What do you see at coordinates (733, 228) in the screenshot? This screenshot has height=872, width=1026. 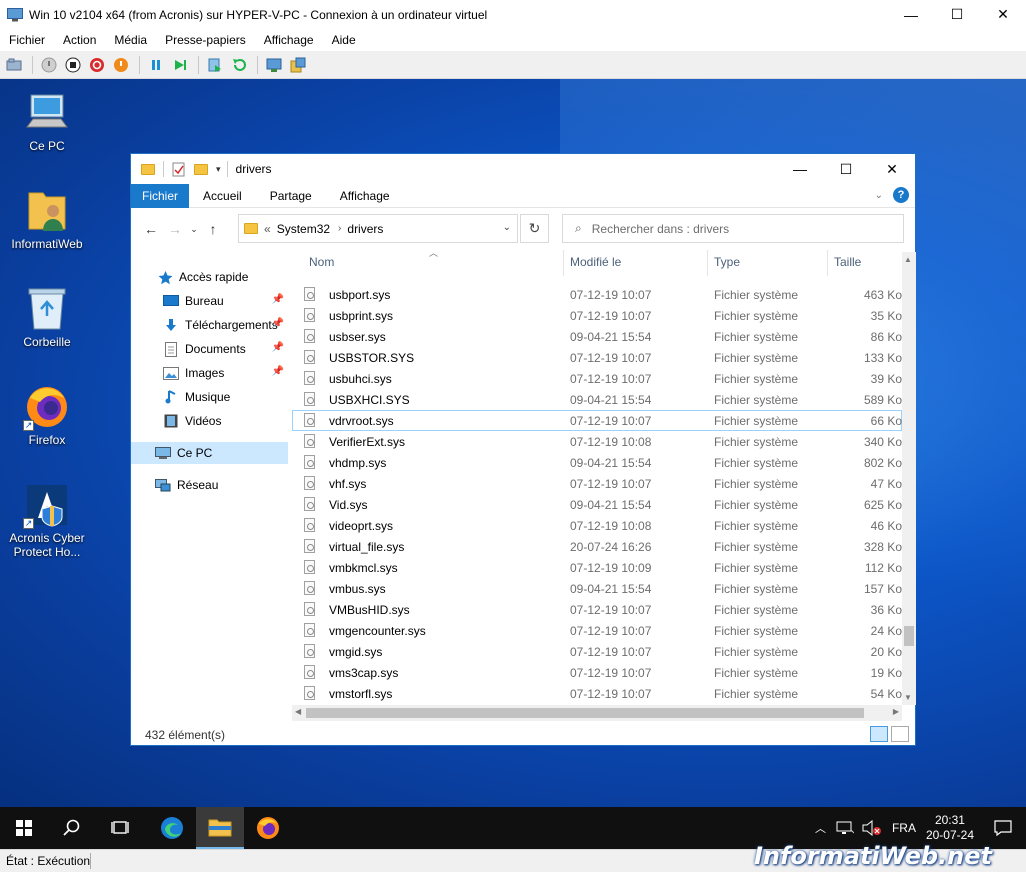 I see `search-input: ⌕ Rechercher dans : drivers` at bounding box center [733, 228].